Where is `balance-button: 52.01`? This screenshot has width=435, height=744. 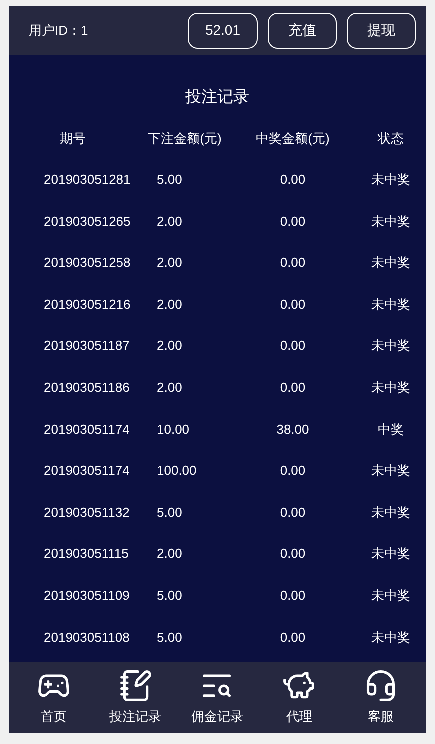 balance-button: 52.01 is located at coordinates (223, 30).